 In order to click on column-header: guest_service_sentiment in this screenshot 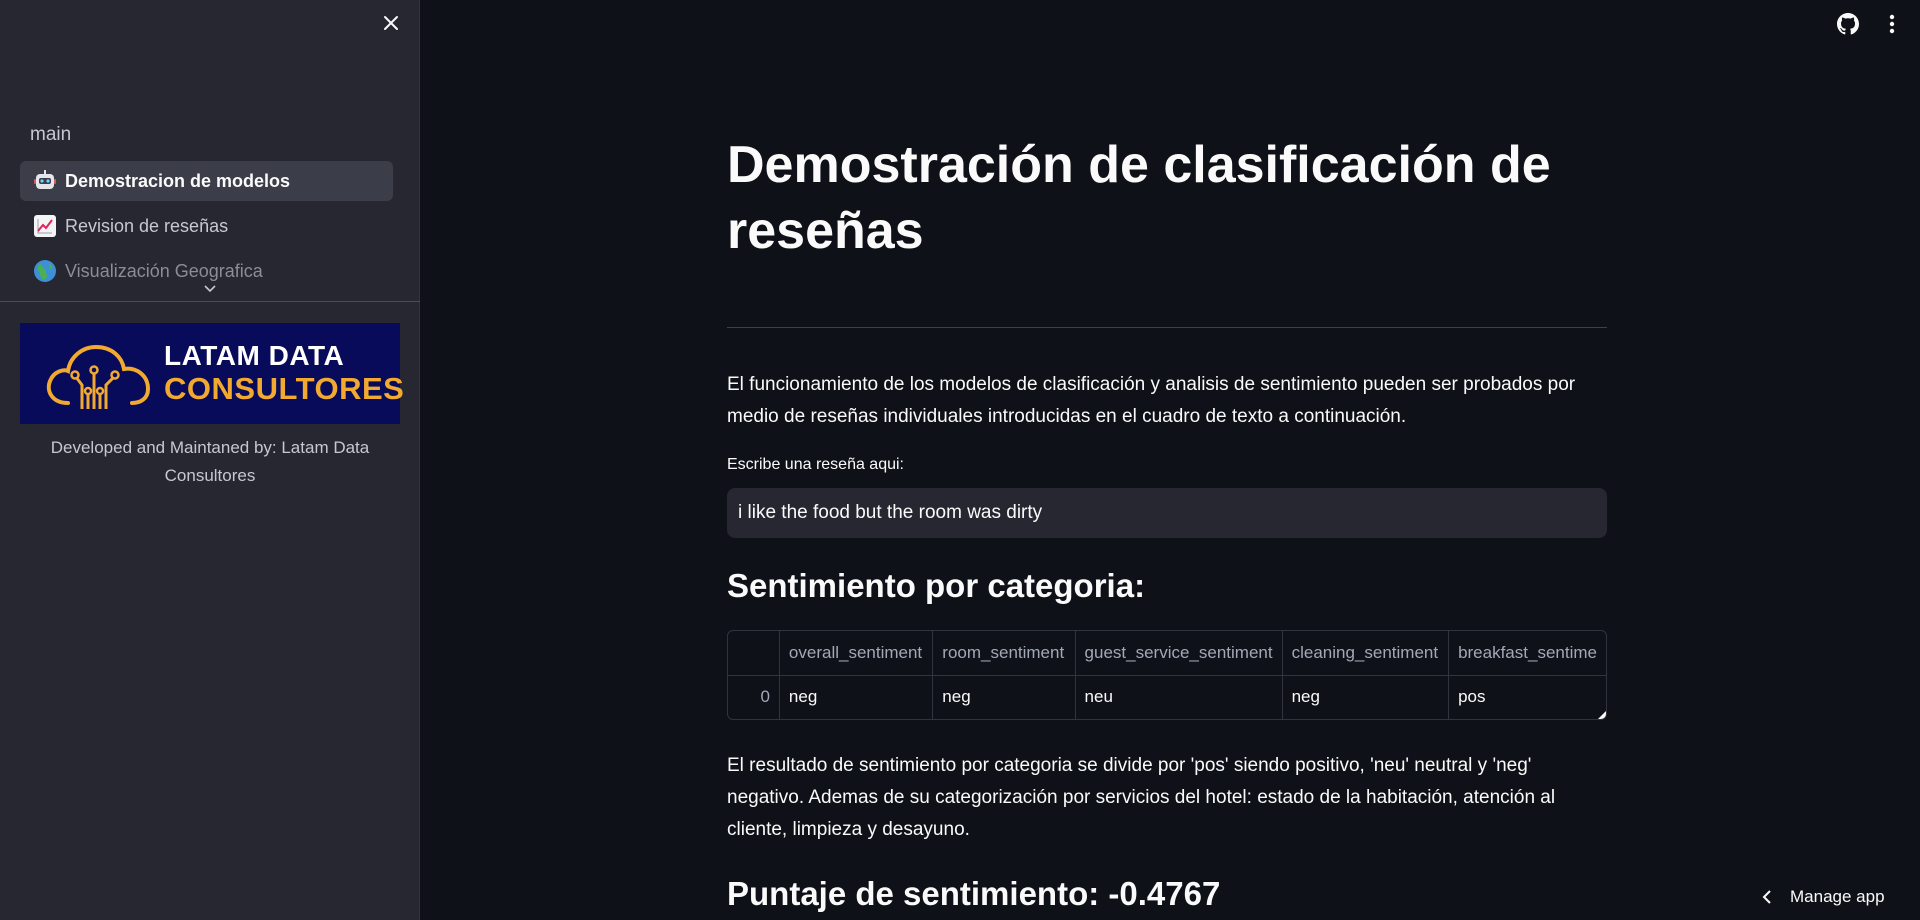, I will do `click(1179, 653)`.